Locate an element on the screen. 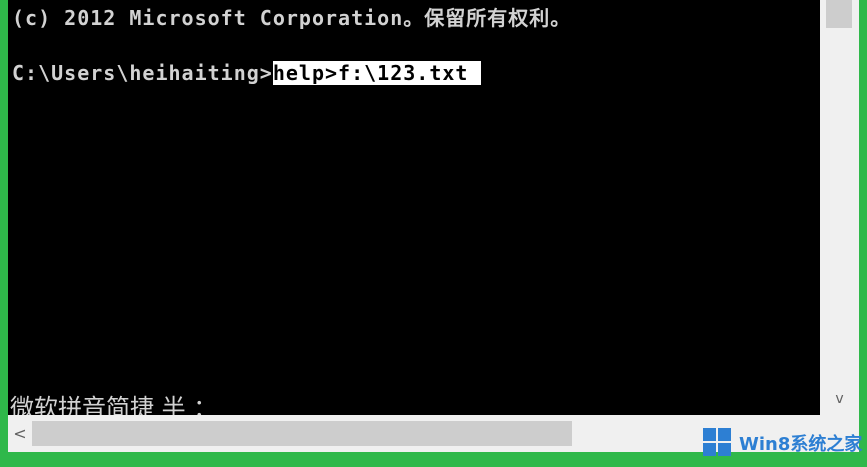  command-line: C:\Users\heihaiting>help>f:\123.txt is located at coordinates (247, 73).